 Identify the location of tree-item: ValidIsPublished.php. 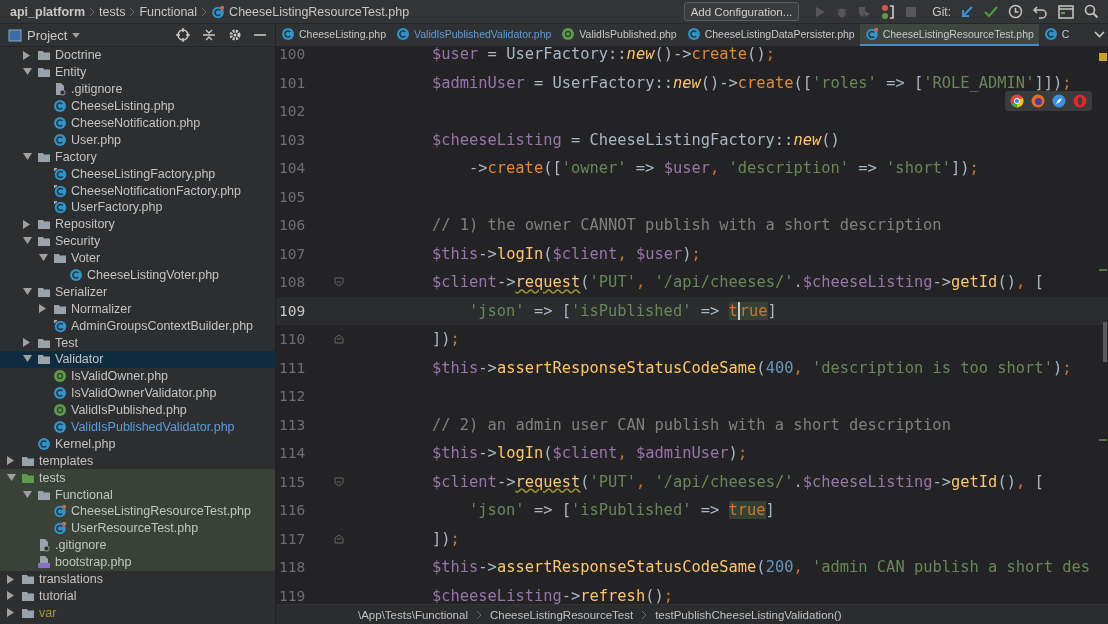
(137, 410).